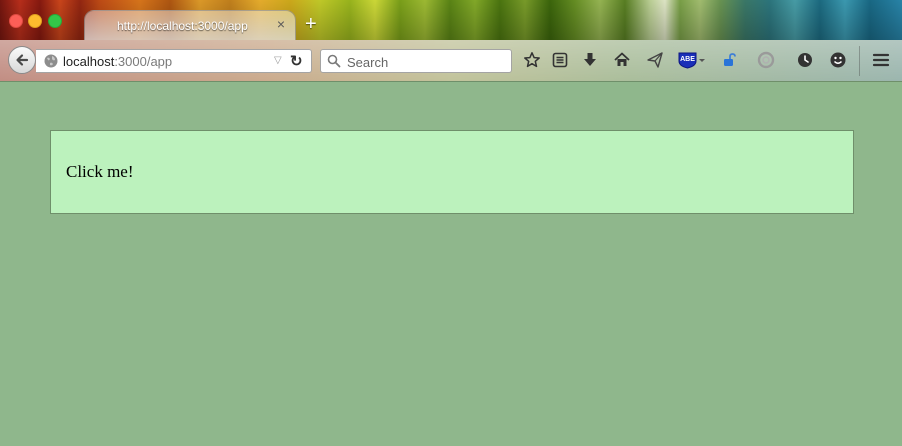  I want to click on url-bar: localhost:3000/app ▽ ↻, so click(174, 61).